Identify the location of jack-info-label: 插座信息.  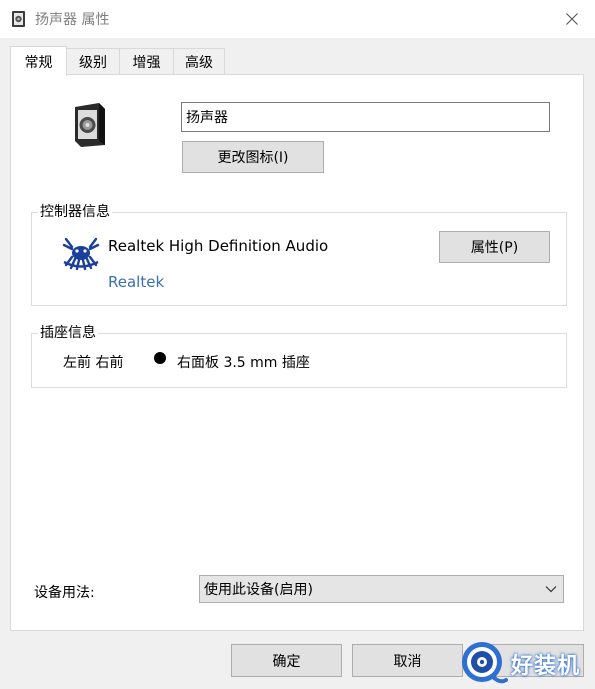
(68, 333).